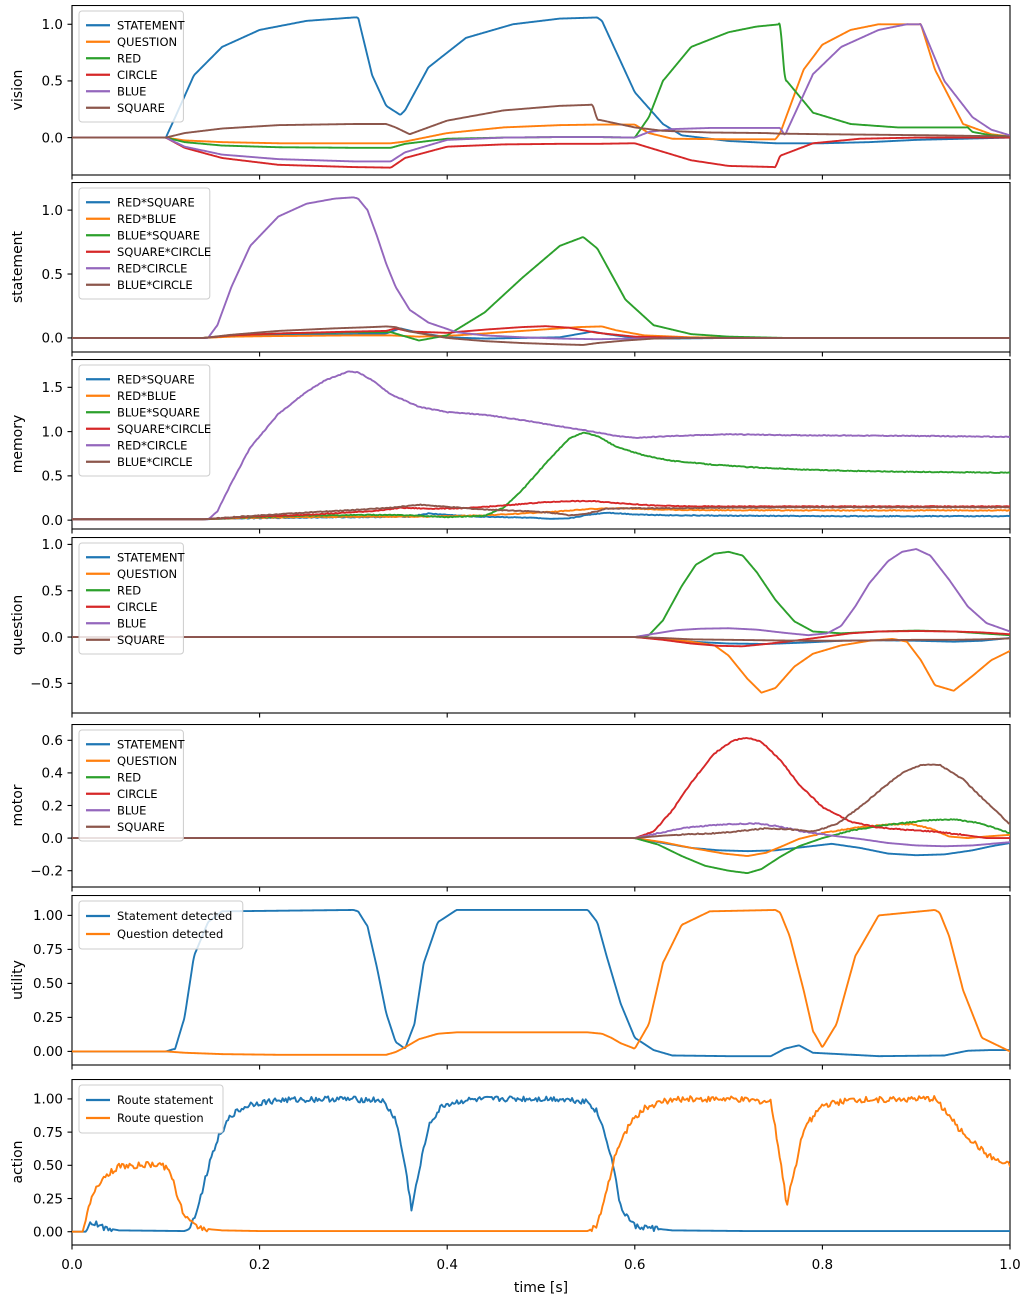  What do you see at coordinates (18, 625) in the screenshot?
I see `y-axis-label-question: question` at bounding box center [18, 625].